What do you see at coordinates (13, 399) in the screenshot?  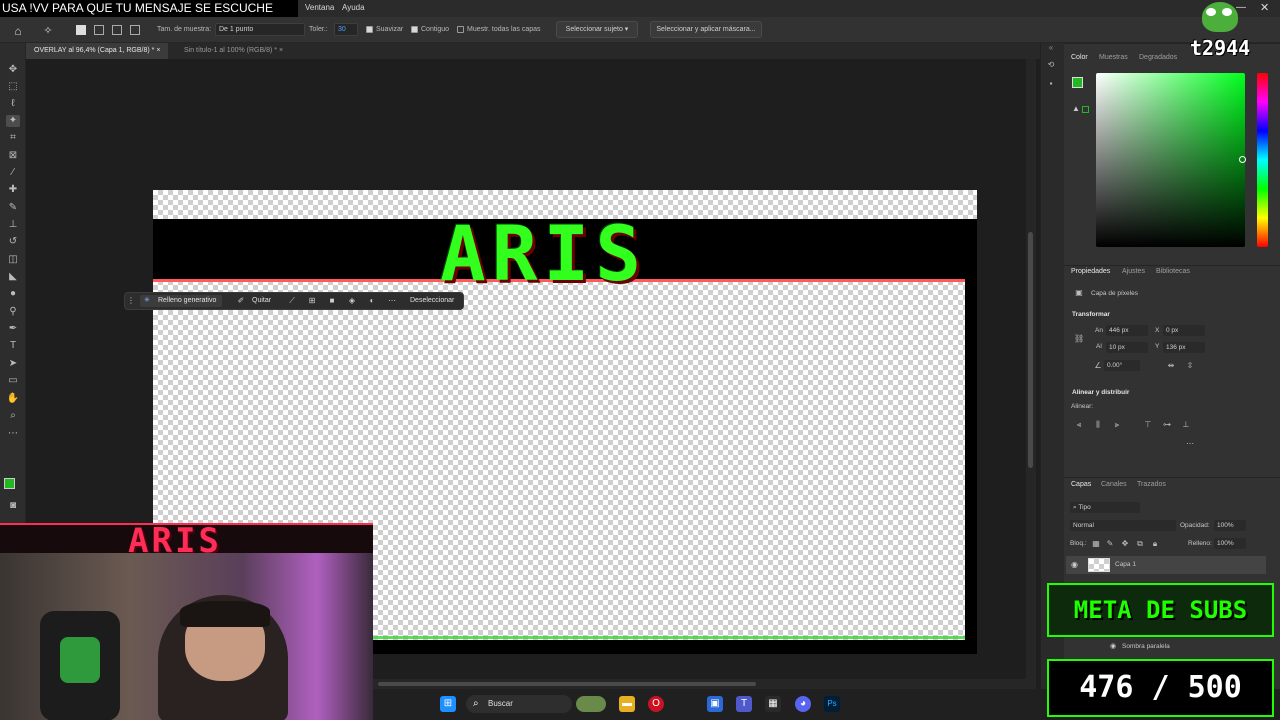 I see `hand-tool-icon: ✋` at bounding box center [13, 399].